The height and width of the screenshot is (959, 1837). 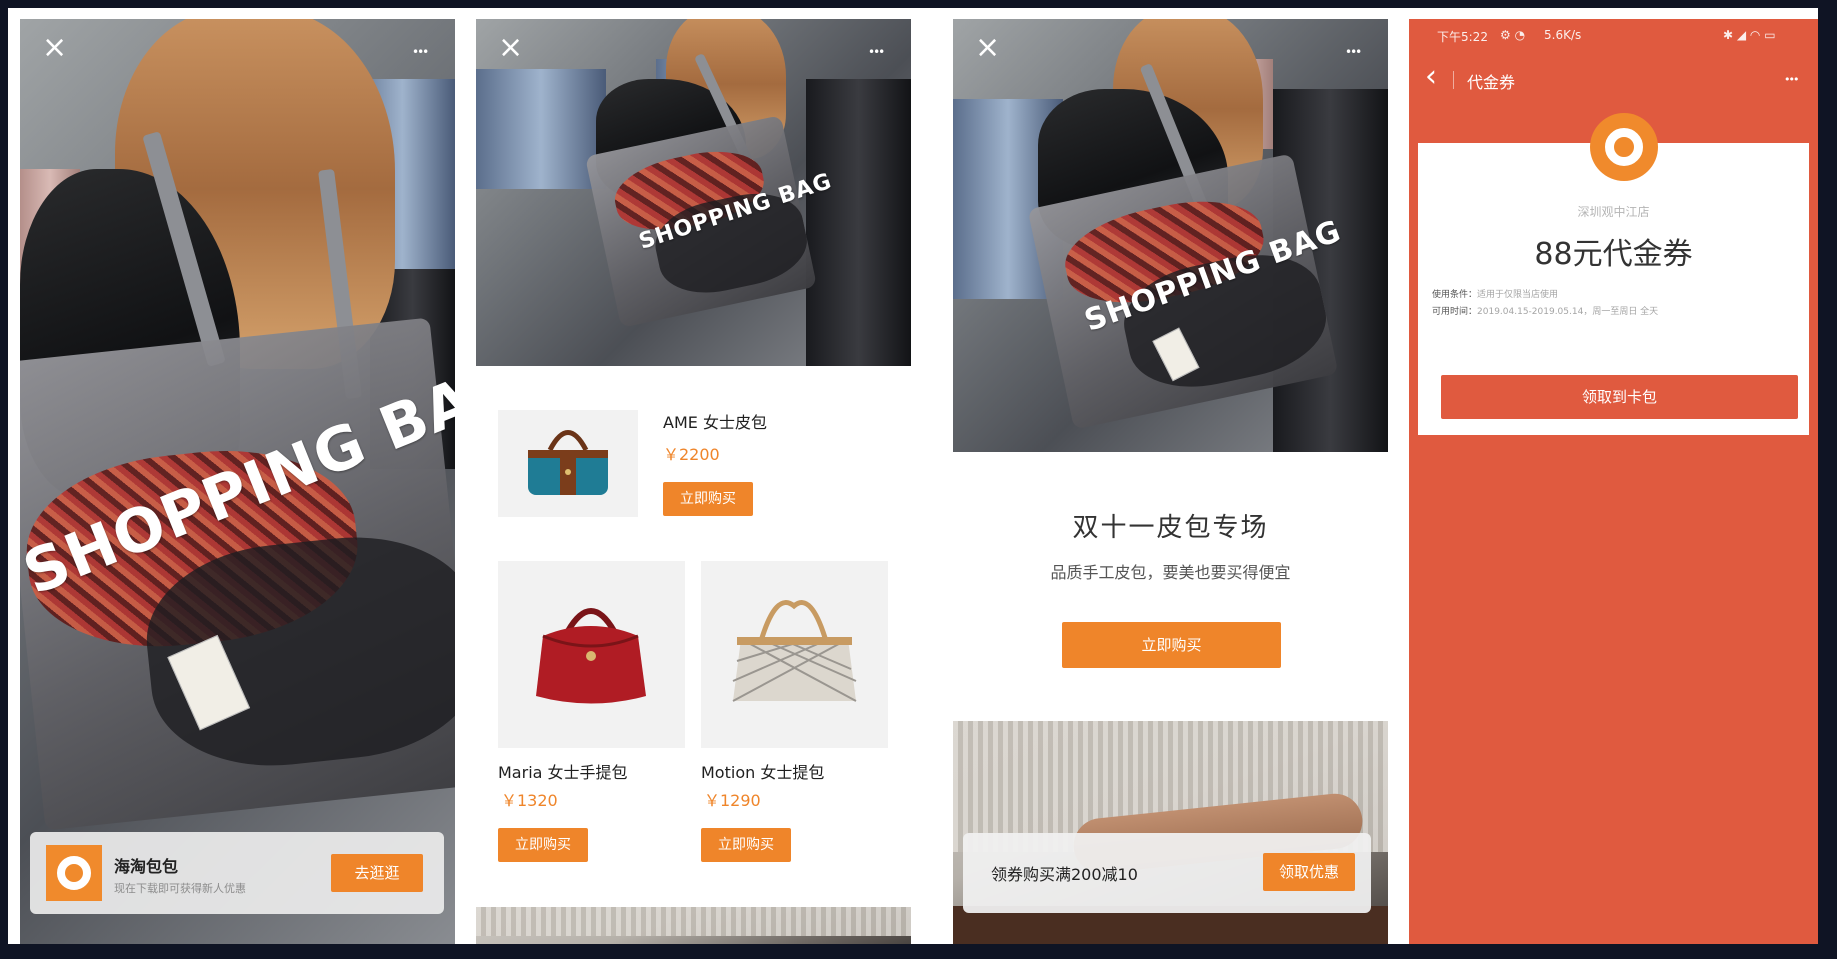 I want to click on app-download-banner: 海淘包包 现在下载即可获得新人优惠 去逛逛, so click(x=237, y=873).